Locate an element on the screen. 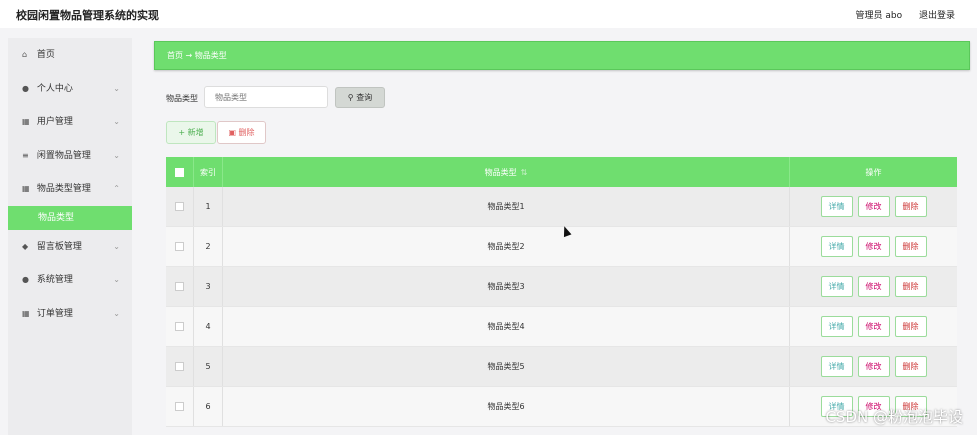  row-name: 物品类型1 is located at coordinates (505, 206).